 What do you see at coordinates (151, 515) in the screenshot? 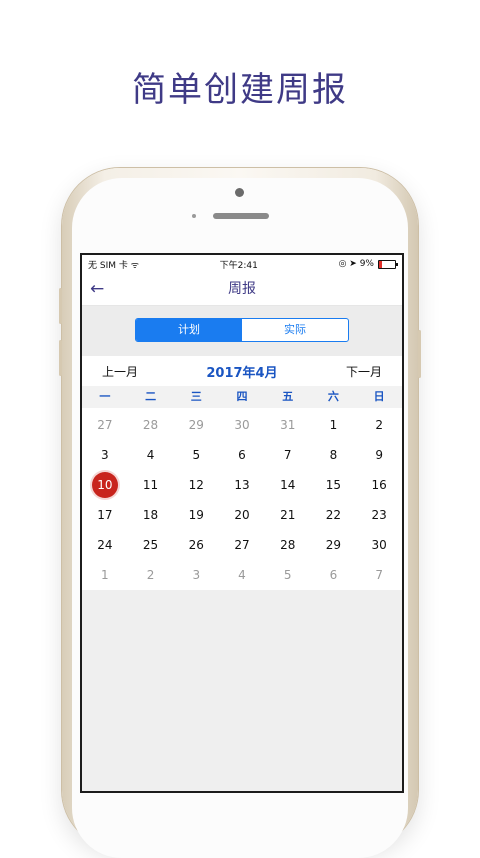
I see `calendar-day: 18` at bounding box center [151, 515].